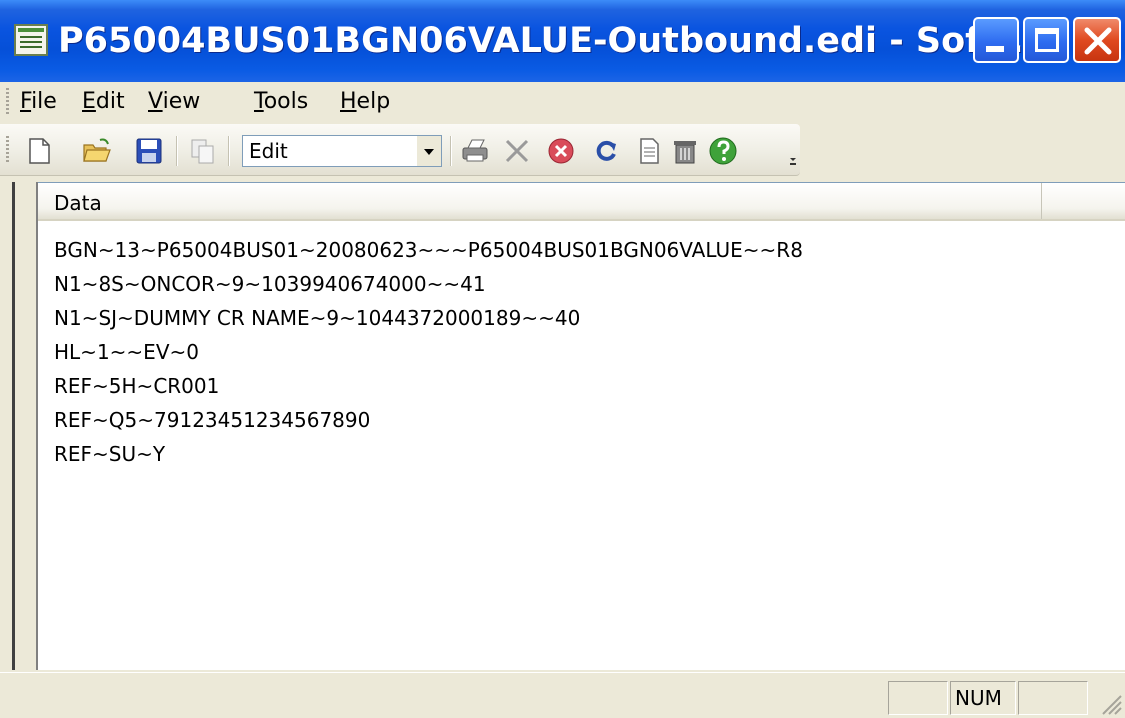 This screenshot has height=718, width=1125. Describe the element at coordinates (428, 388) in the screenshot. I see `list-item: REF~5H~CR001` at that location.